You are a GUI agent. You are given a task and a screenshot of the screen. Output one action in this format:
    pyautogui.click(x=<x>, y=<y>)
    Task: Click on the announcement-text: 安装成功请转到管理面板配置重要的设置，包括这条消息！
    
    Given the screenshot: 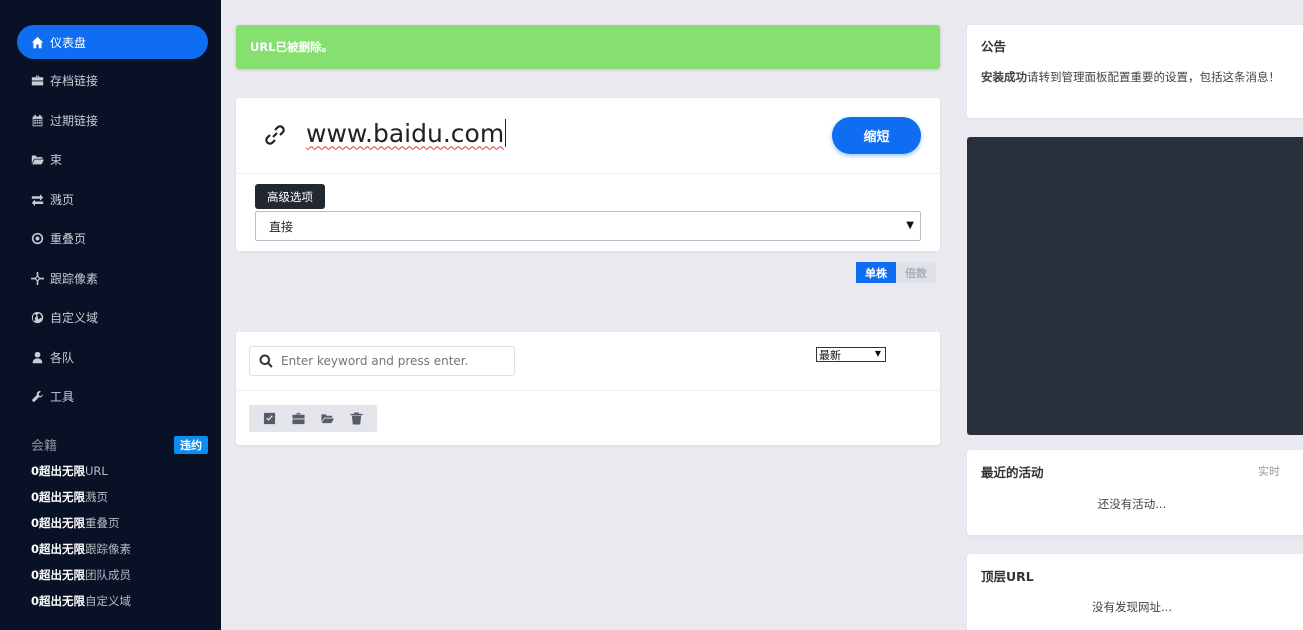 What is the action you would take?
    pyautogui.click(x=1130, y=77)
    